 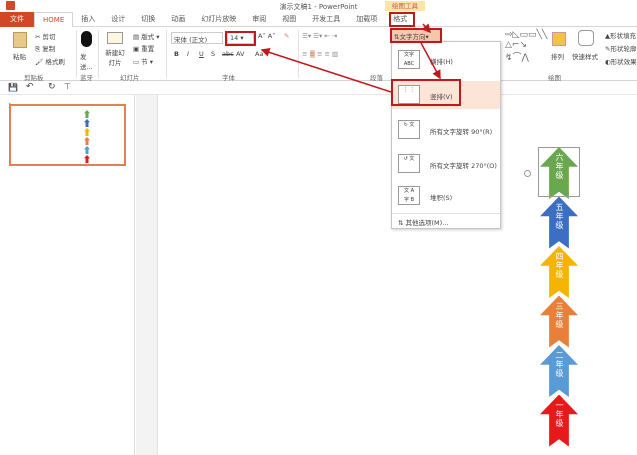 What do you see at coordinates (426, 28) in the screenshot?
I see `arrow-format-to-direction` at bounding box center [426, 28].